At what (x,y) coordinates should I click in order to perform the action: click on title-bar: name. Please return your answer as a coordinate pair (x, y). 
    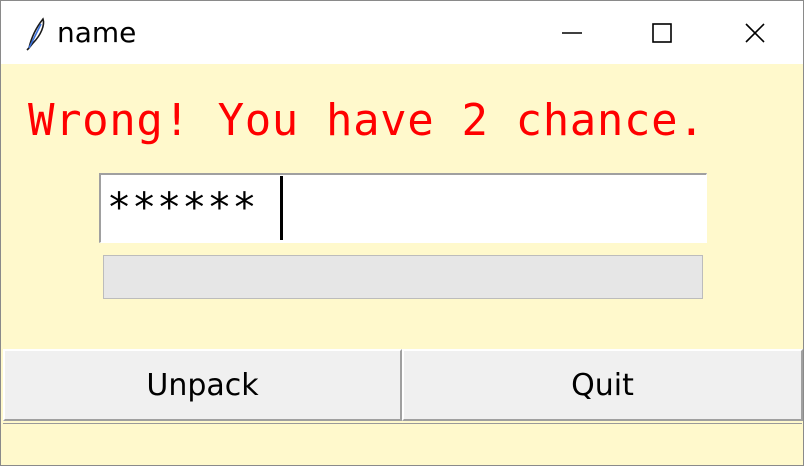
    Looking at the image, I should click on (402, 32).